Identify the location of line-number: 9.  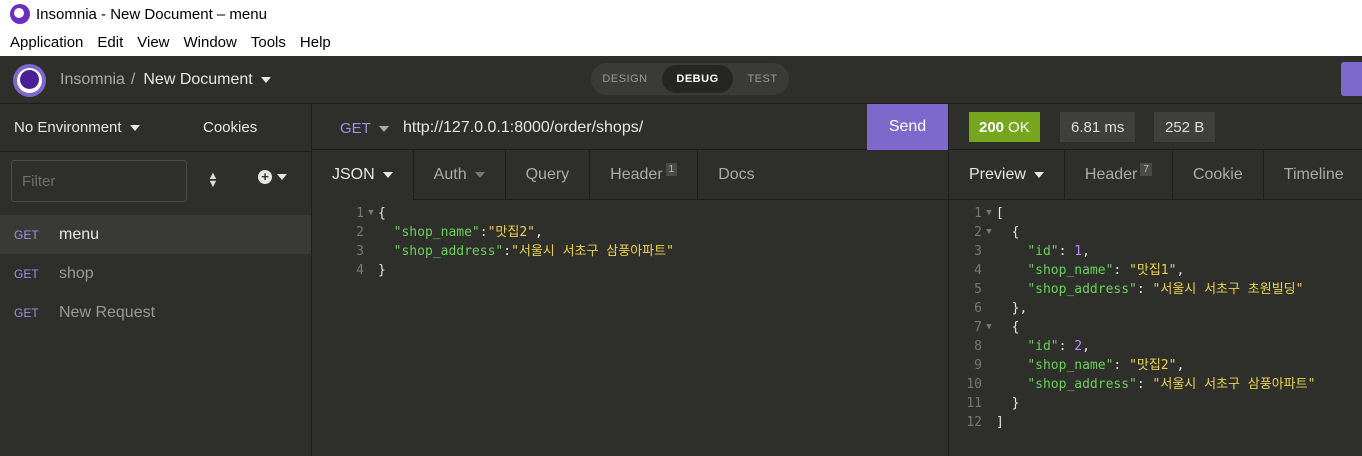
(978, 365).